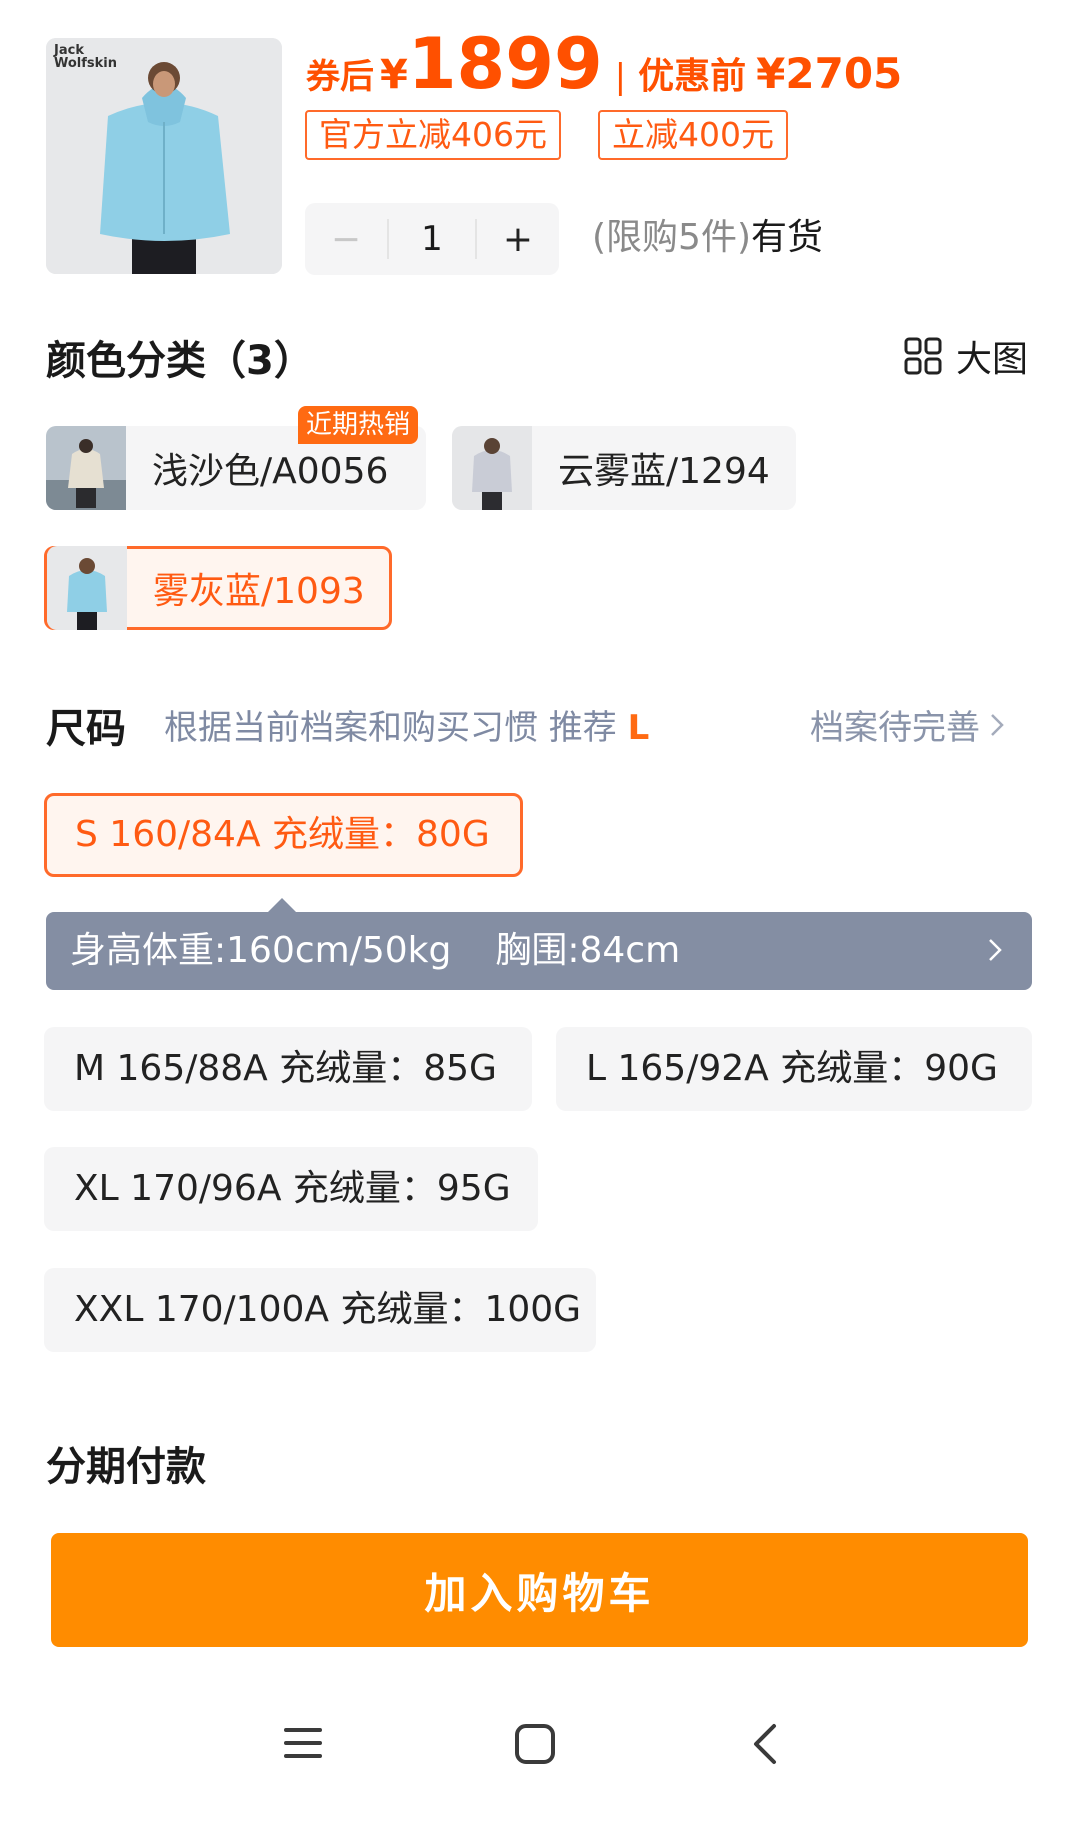 Image resolution: width=1080 pixels, height=1823 pixels. What do you see at coordinates (259, 591) in the screenshot?
I see `color-option-label: 雾灰蓝/1093` at bounding box center [259, 591].